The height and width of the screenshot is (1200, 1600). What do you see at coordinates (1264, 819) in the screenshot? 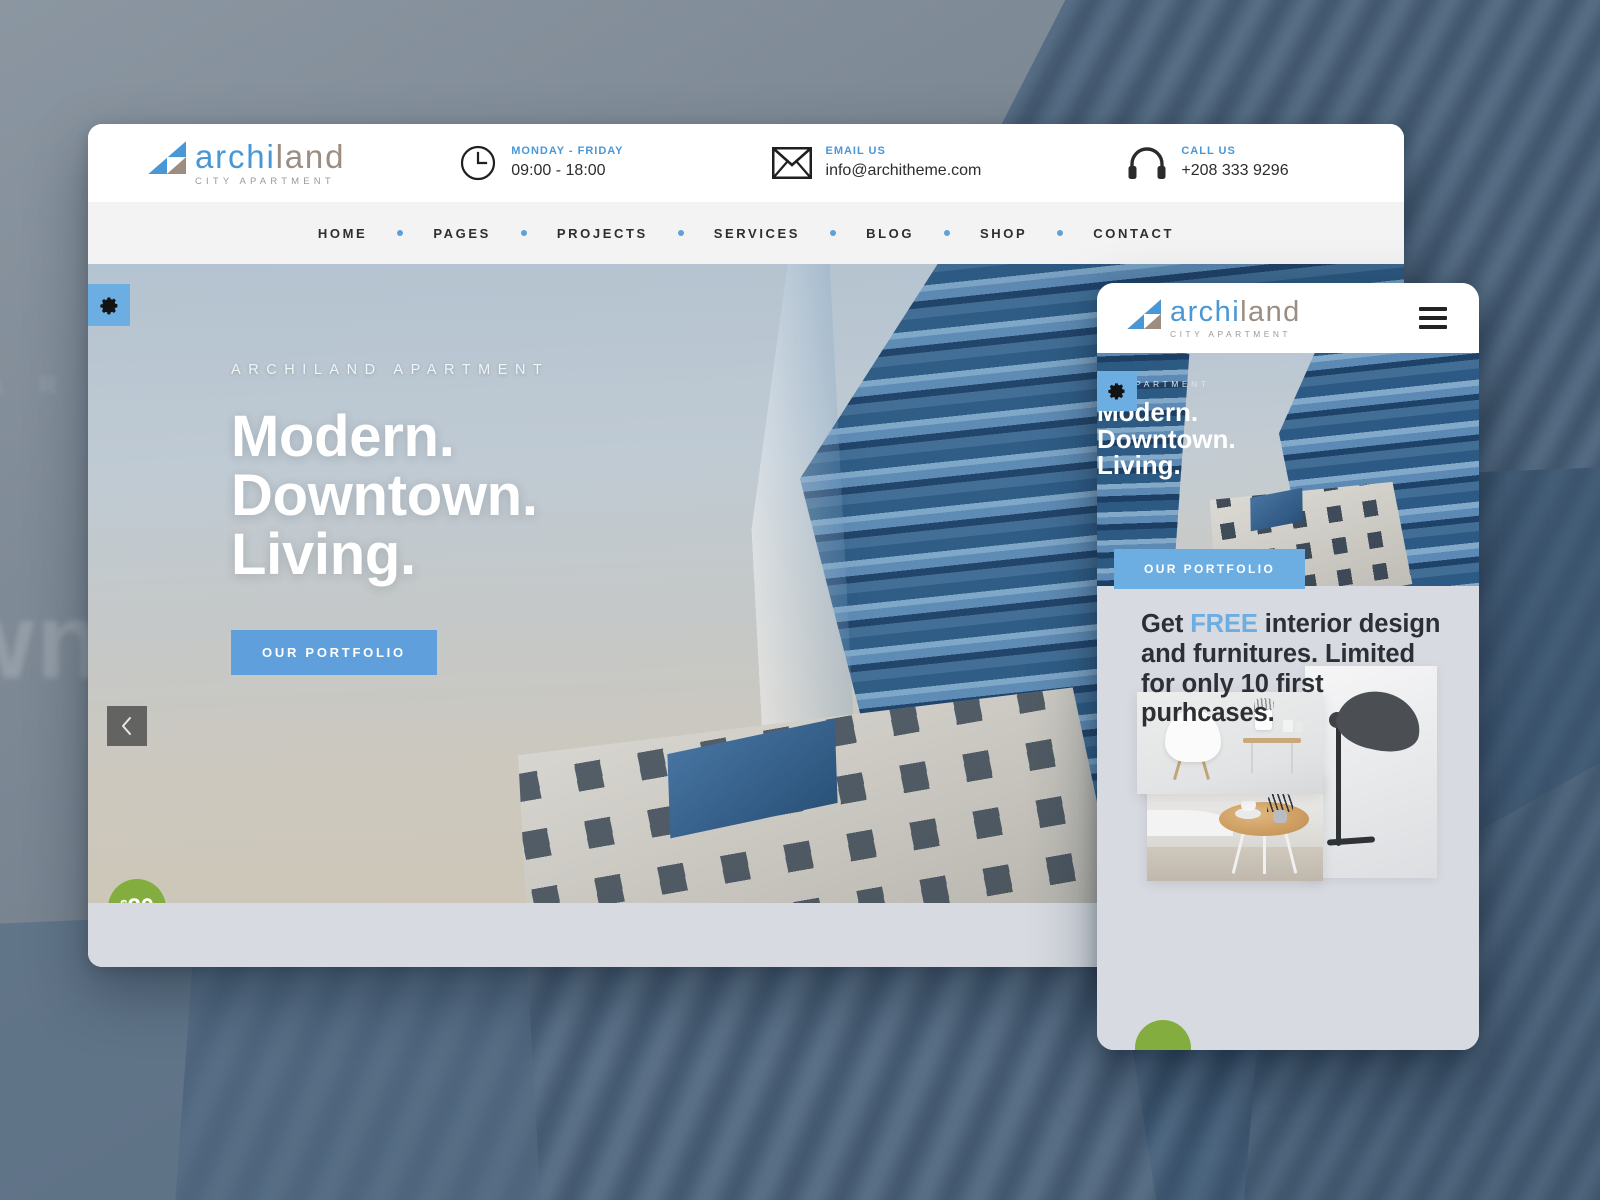
I see `collage-round-table` at bounding box center [1264, 819].